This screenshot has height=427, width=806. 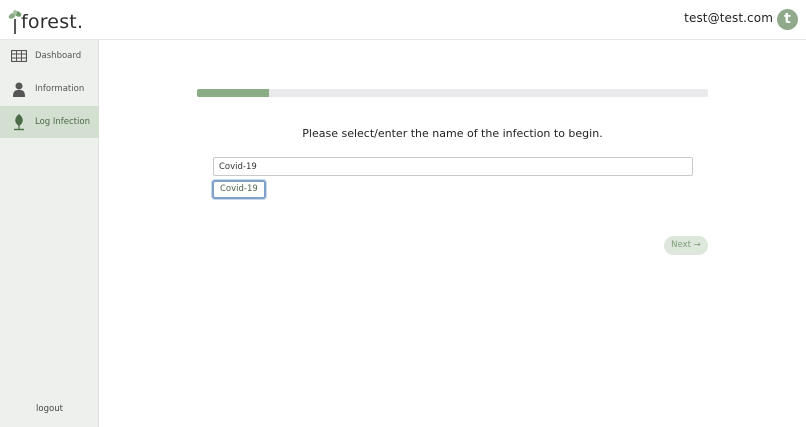 What do you see at coordinates (239, 189) in the screenshot?
I see `infection-suggestion: Covid-19` at bounding box center [239, 189].